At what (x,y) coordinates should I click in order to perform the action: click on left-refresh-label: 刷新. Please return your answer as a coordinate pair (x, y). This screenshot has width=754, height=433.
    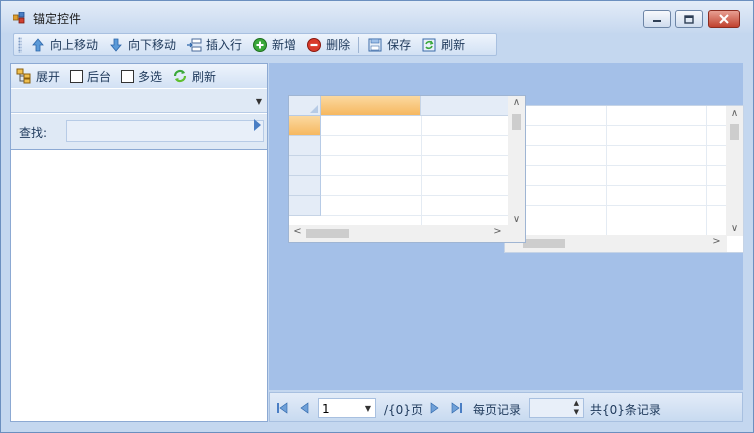
    Looking at the image, I should click on (204, 76).